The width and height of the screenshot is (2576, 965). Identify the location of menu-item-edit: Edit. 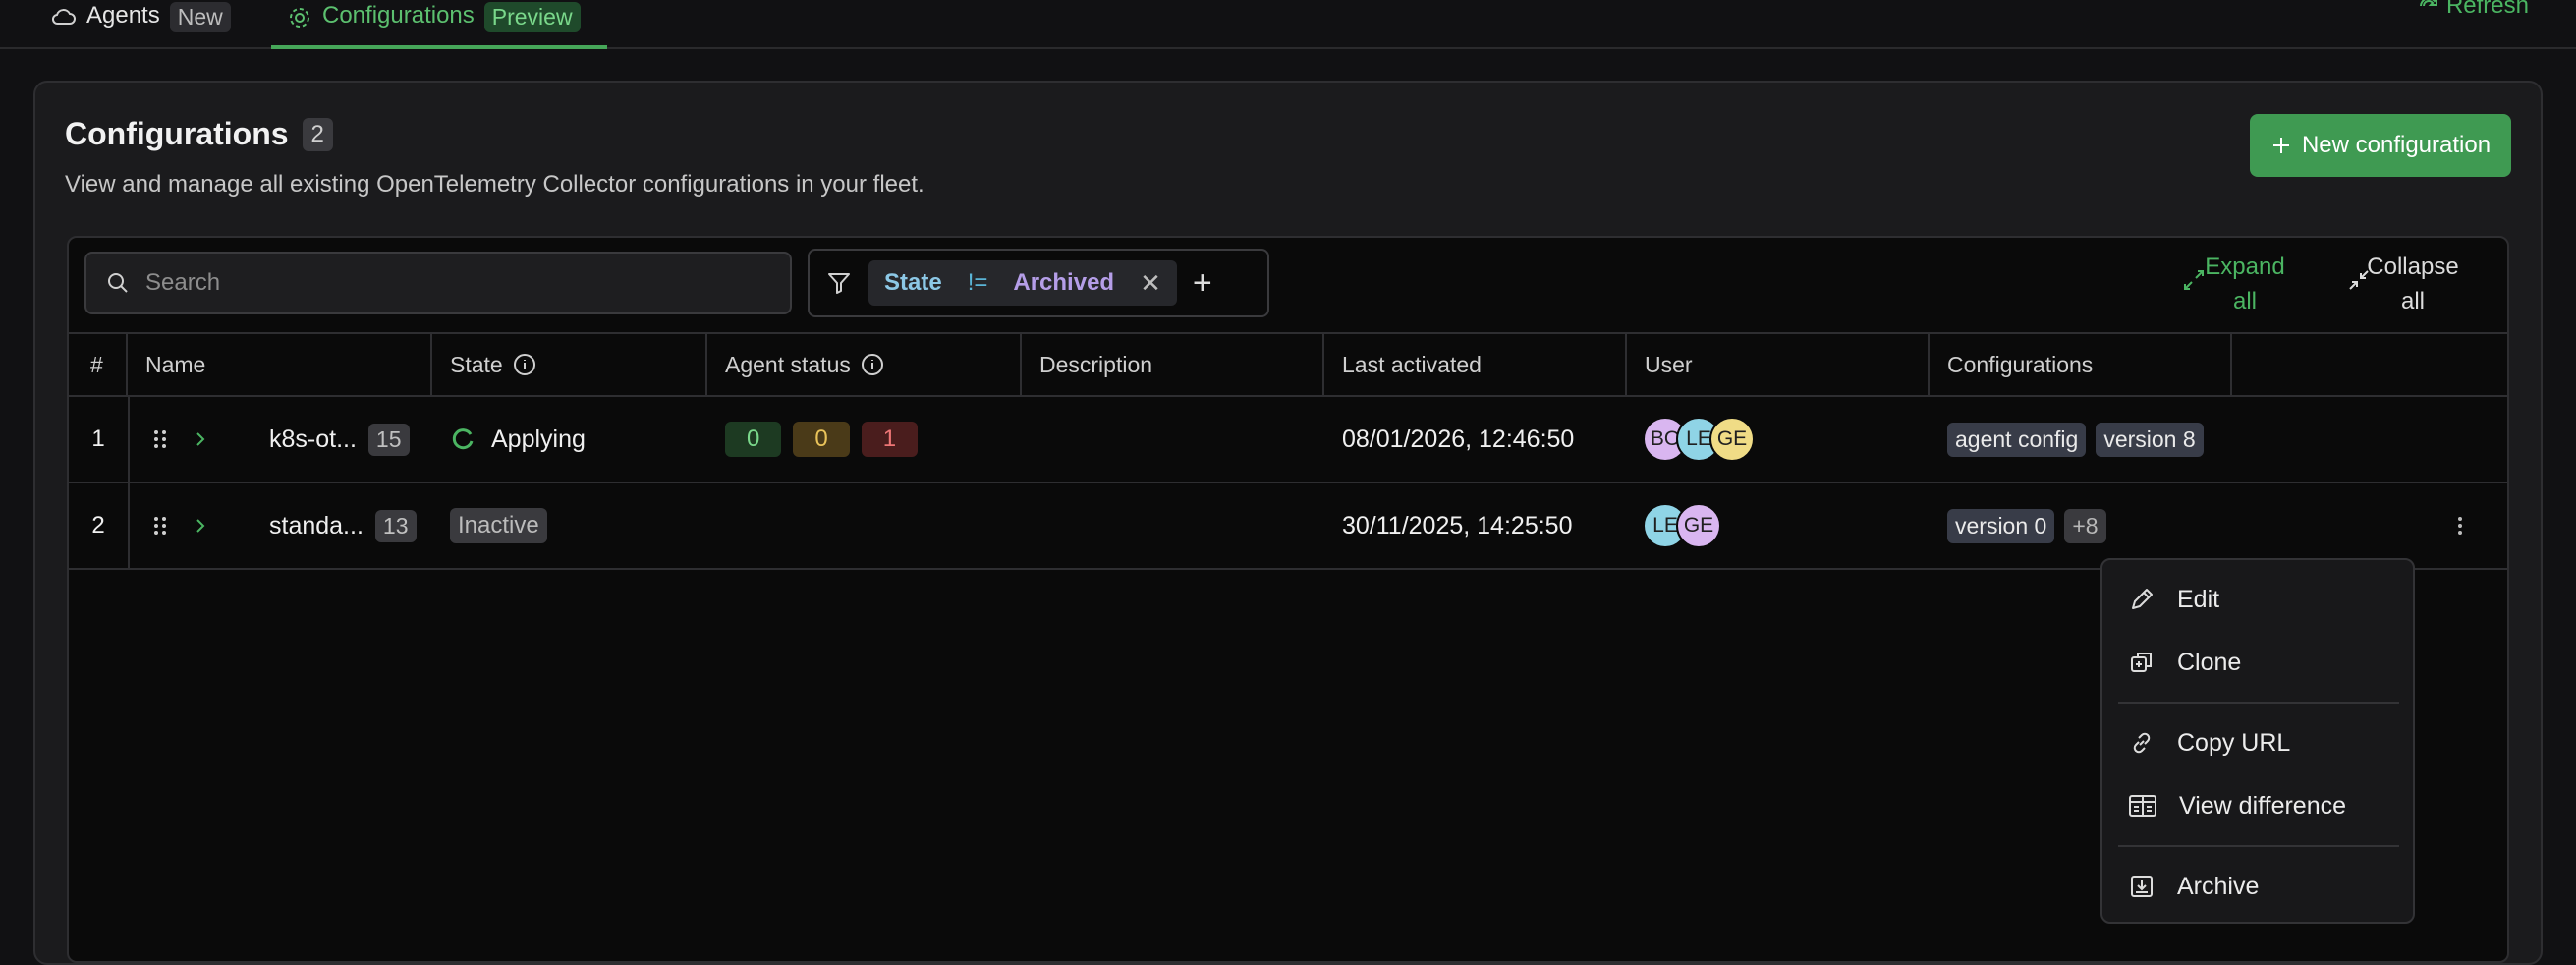
(2257, 599).